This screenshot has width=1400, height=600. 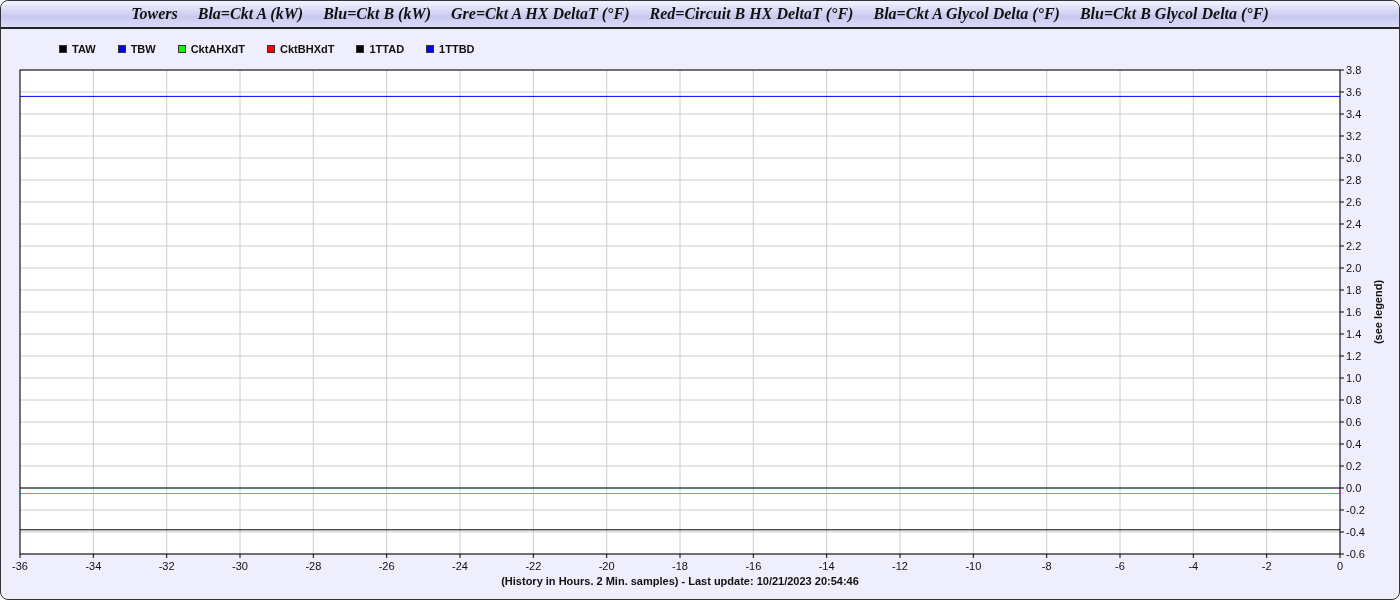 I want to click on x-tick-label: -34, so click(x=93, y=566).